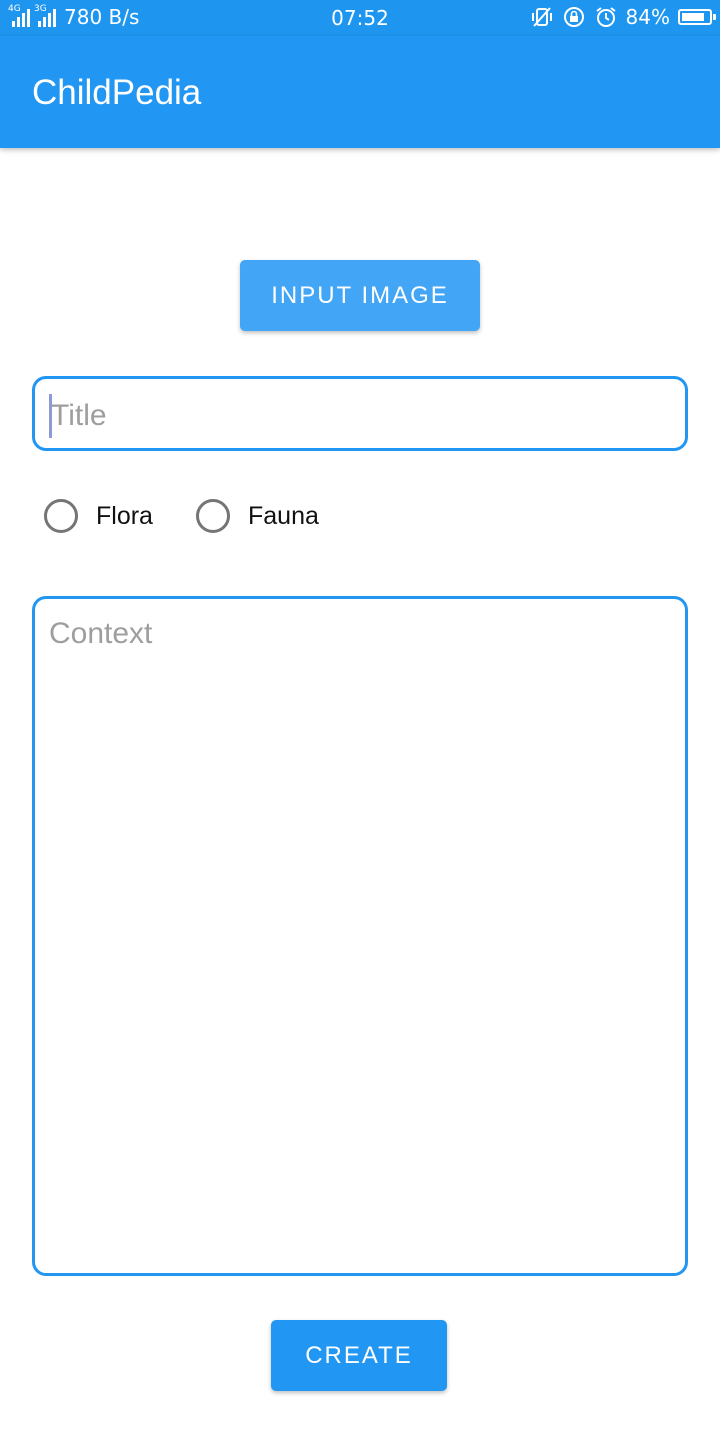 The width and height of the screenshot is (720, 1440). I want to click on battery-icon, so click(697, 17).